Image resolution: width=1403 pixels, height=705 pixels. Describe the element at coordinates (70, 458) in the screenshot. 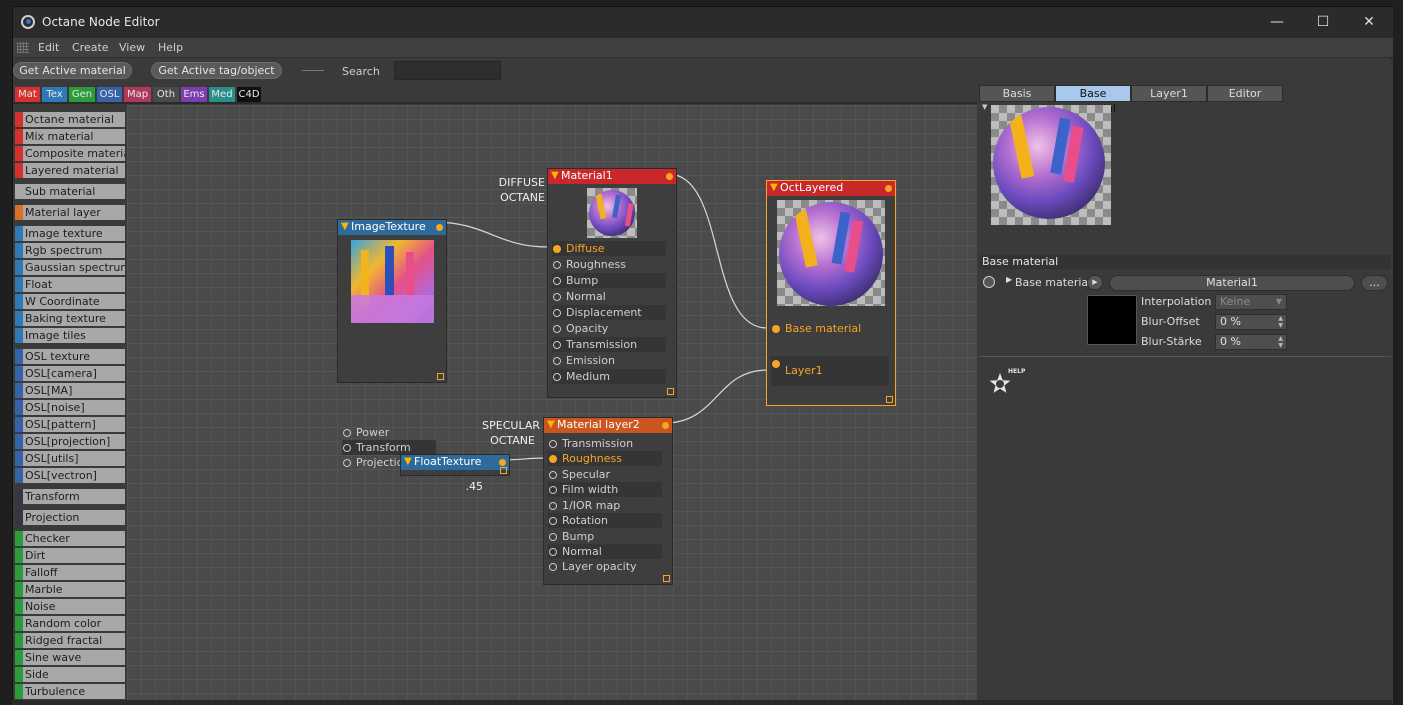

I see `sidebar-item-osl-utils: OSL[utils]` at that location.